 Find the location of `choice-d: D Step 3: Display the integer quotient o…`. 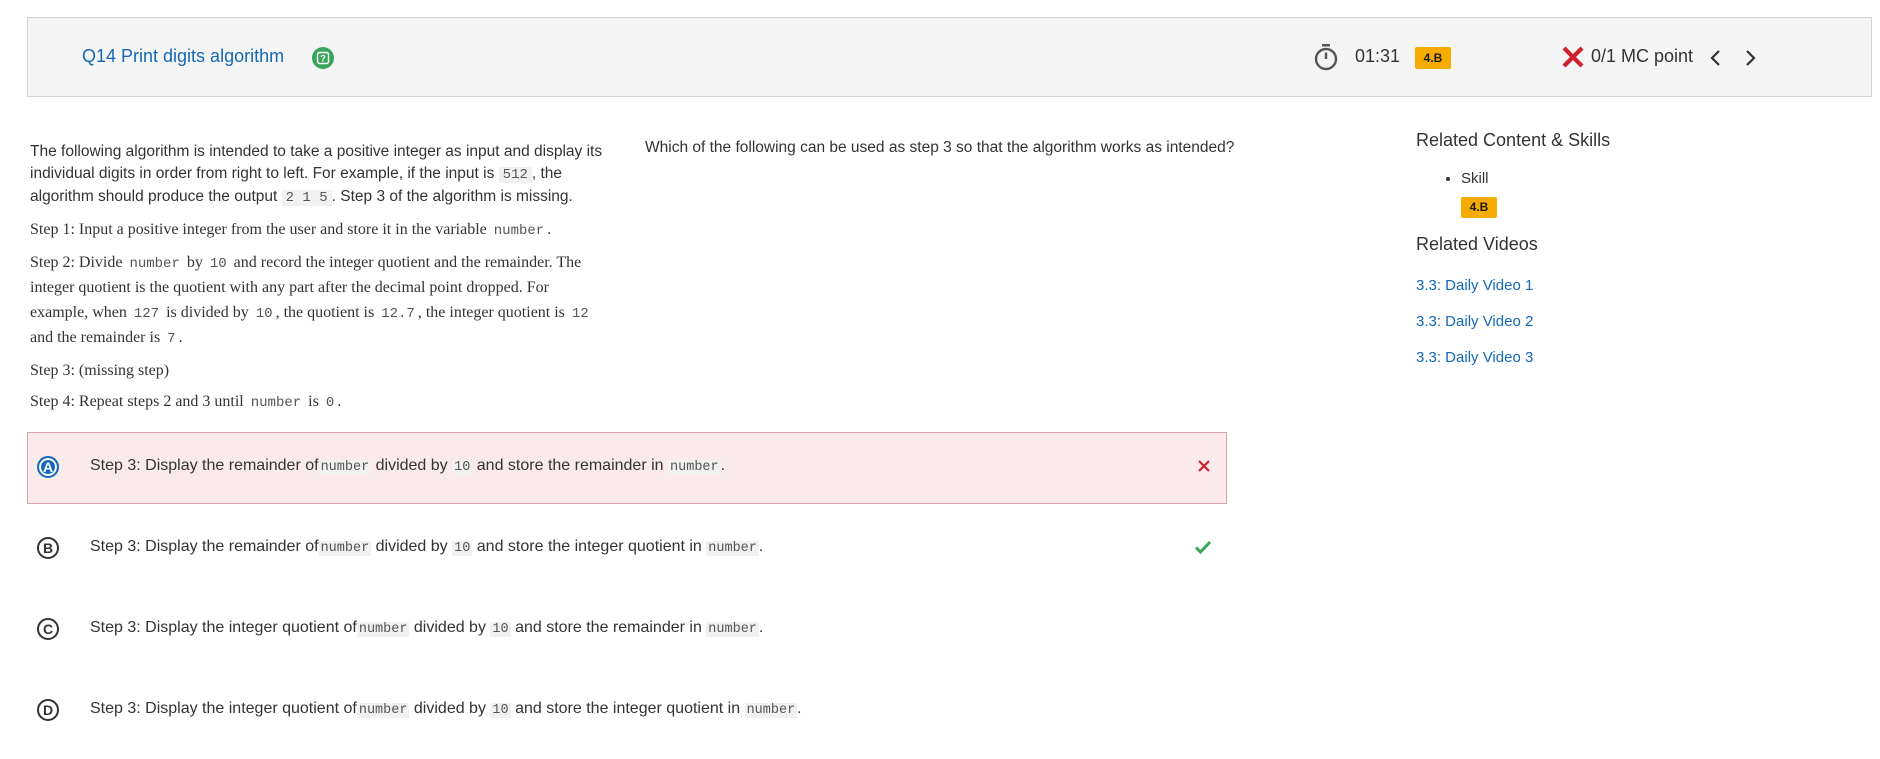

choice-d: D Step 3: Display the integer quotient o… is located at coordinates (627, 711).